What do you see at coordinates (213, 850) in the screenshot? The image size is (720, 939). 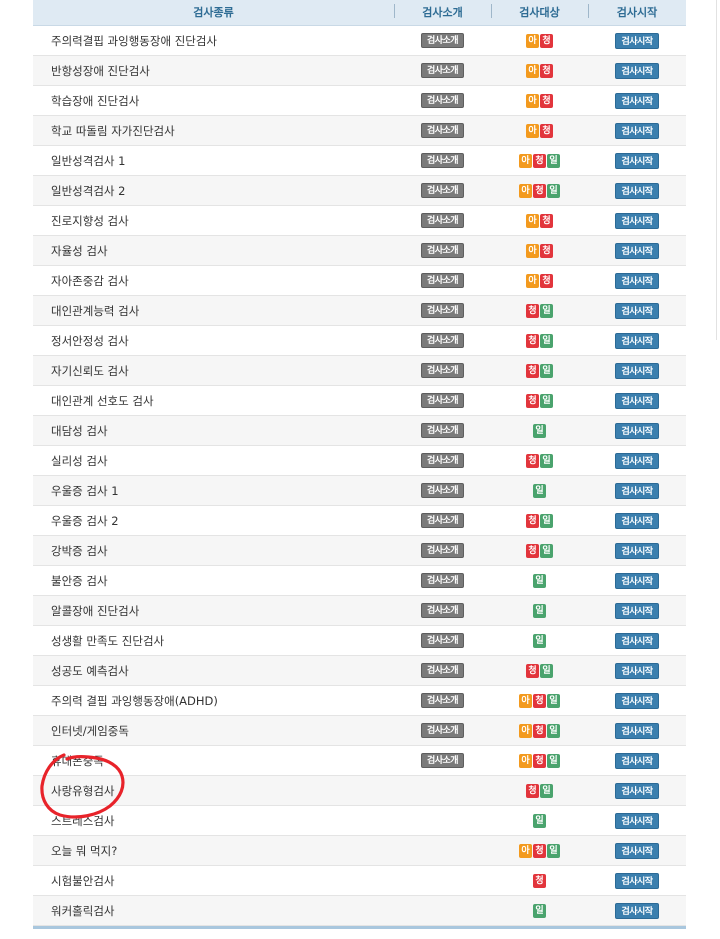 I see `test-name-cell: 오늘 뭐 먹지?` at bounding box center [213, 850].